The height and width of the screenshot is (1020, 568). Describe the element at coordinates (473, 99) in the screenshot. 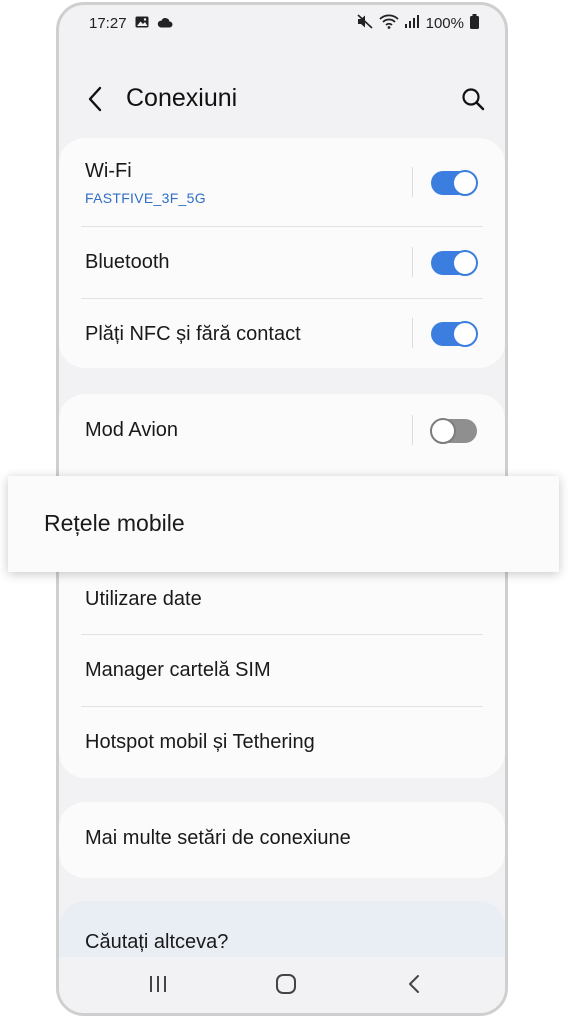

I see `search-icon` at that location.